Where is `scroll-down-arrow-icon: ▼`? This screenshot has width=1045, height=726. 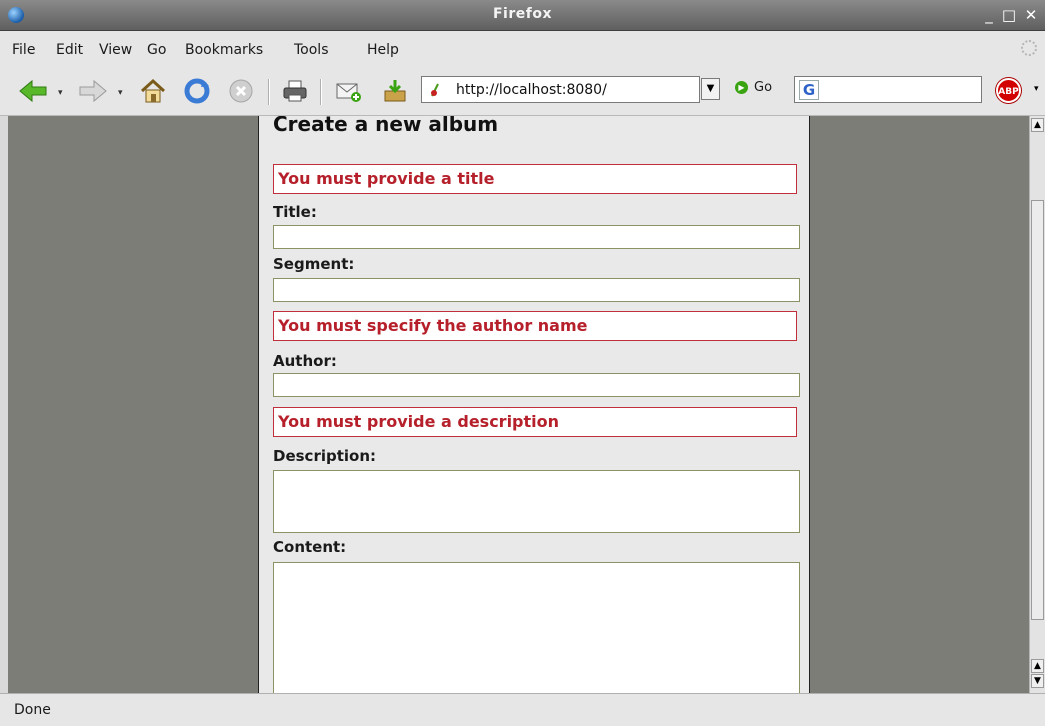 scroll-down-arrow-icon: ▼ is located at coordinates (1037, 681).